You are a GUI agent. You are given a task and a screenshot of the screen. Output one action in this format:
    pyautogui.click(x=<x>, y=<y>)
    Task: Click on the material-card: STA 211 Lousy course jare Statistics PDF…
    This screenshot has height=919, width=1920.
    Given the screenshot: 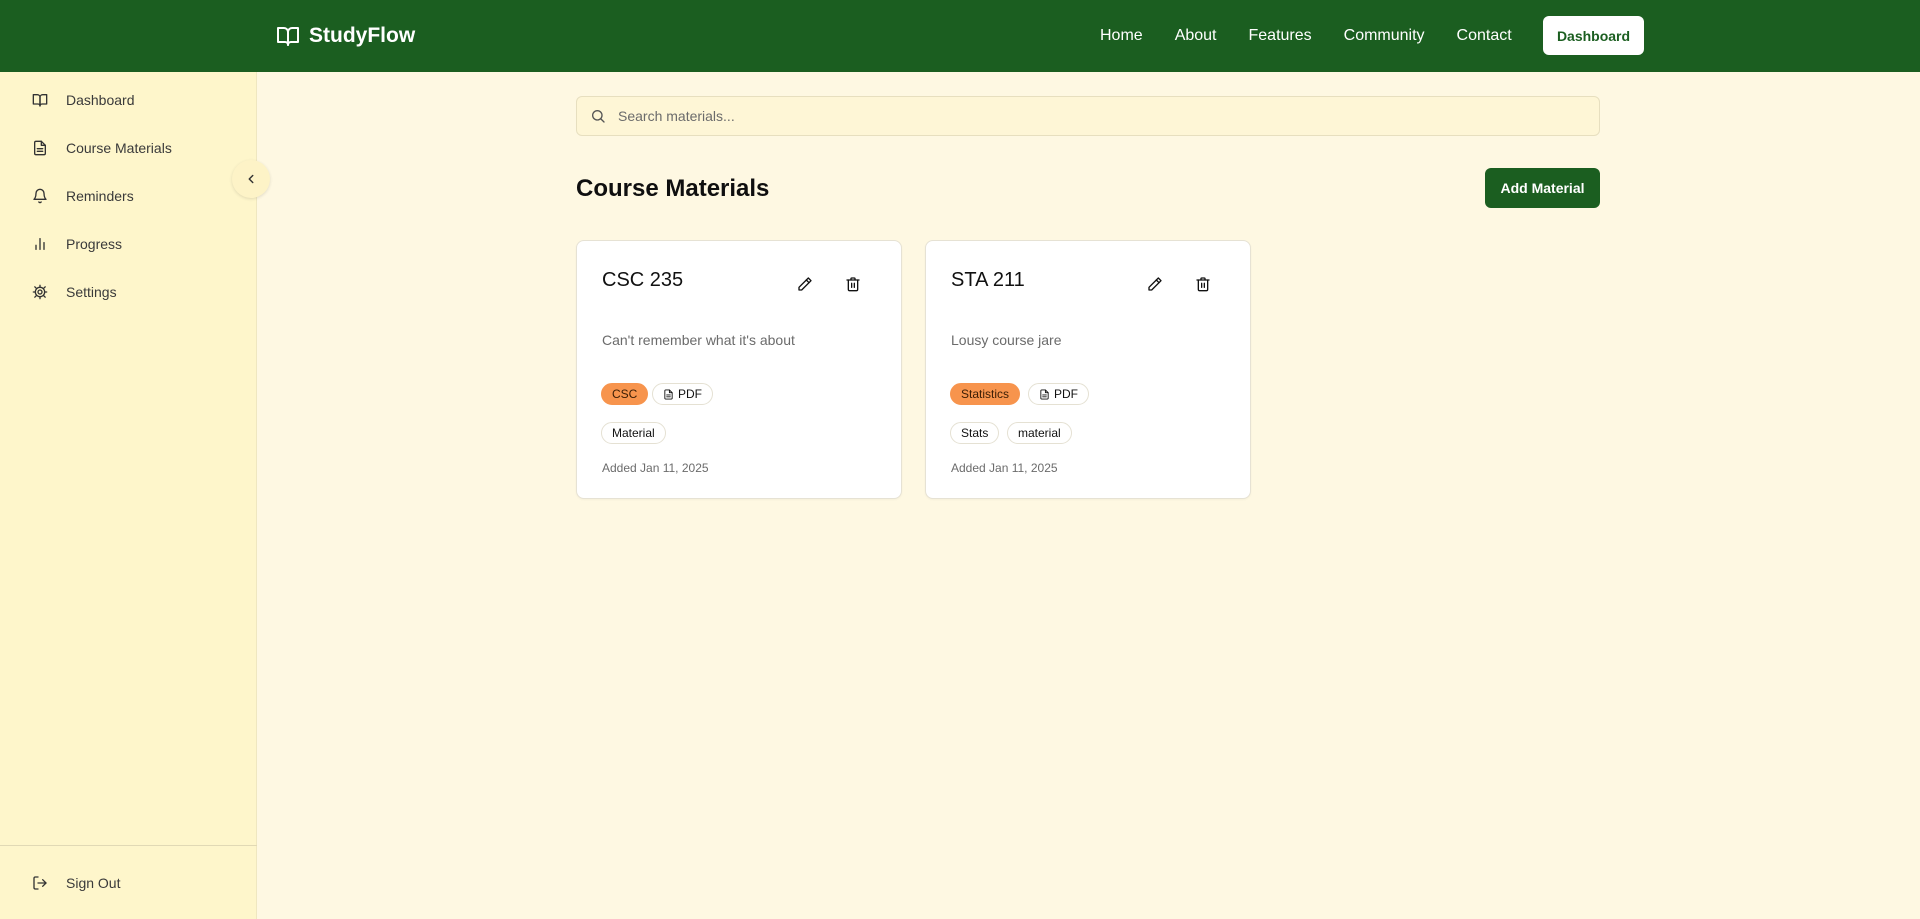 What is the action you would take?
    pyautogui.click(x=1088, y=369)
    